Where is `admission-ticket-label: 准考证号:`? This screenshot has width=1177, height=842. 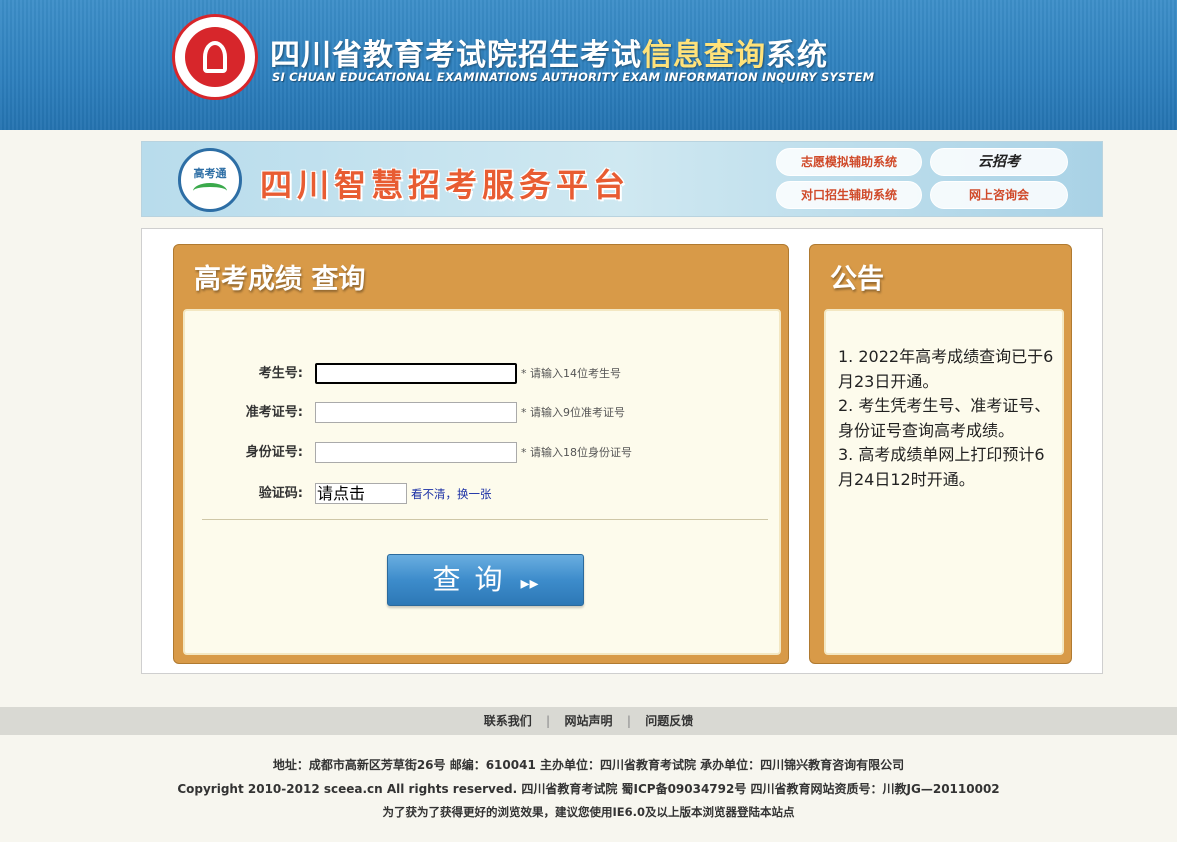
admission-ticket-label: 准考证号: is located at coordinates (274, 412).